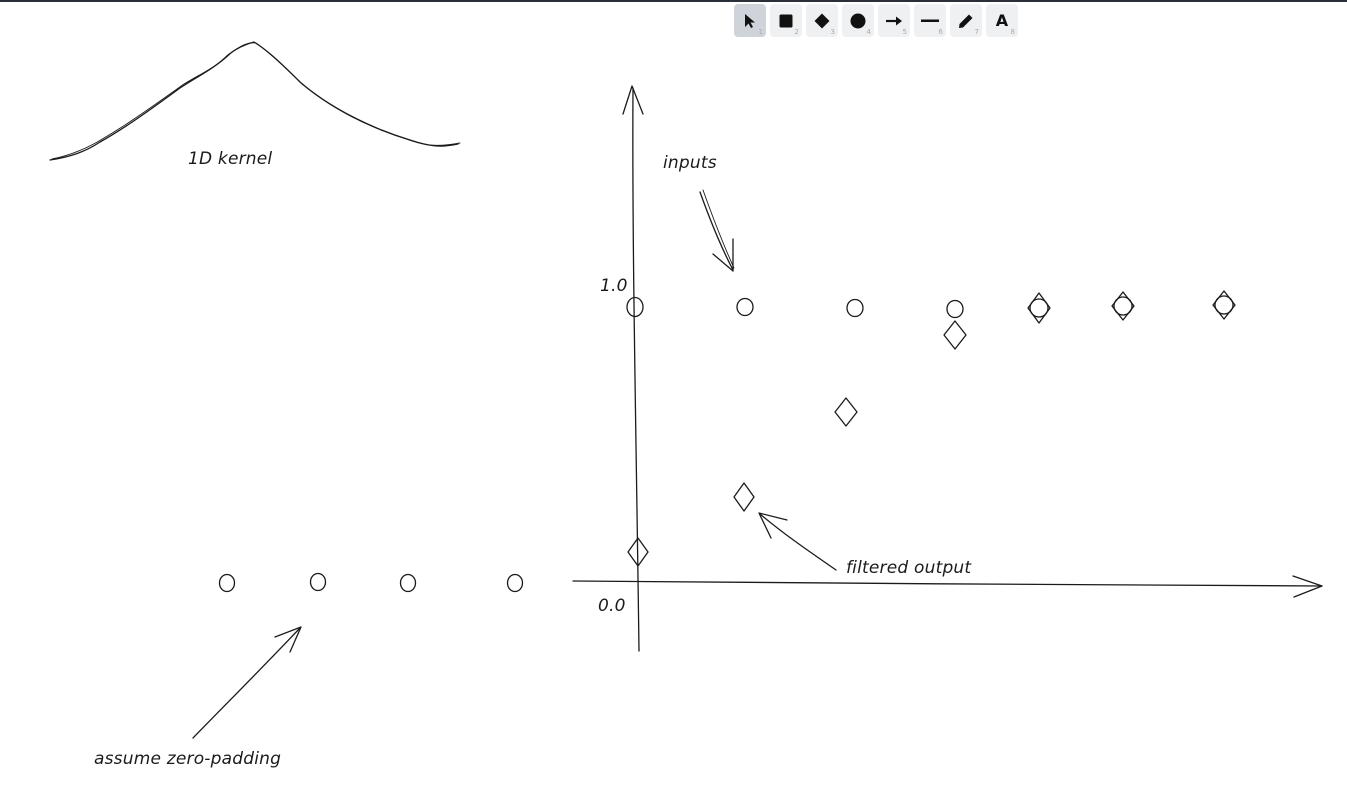 This screenshot has width=1347, height=805. What do you see at coordinates (614, 286) in the screenshot?
I see `y-tick-top-label: 1.0` at bounding box center [614, 286].